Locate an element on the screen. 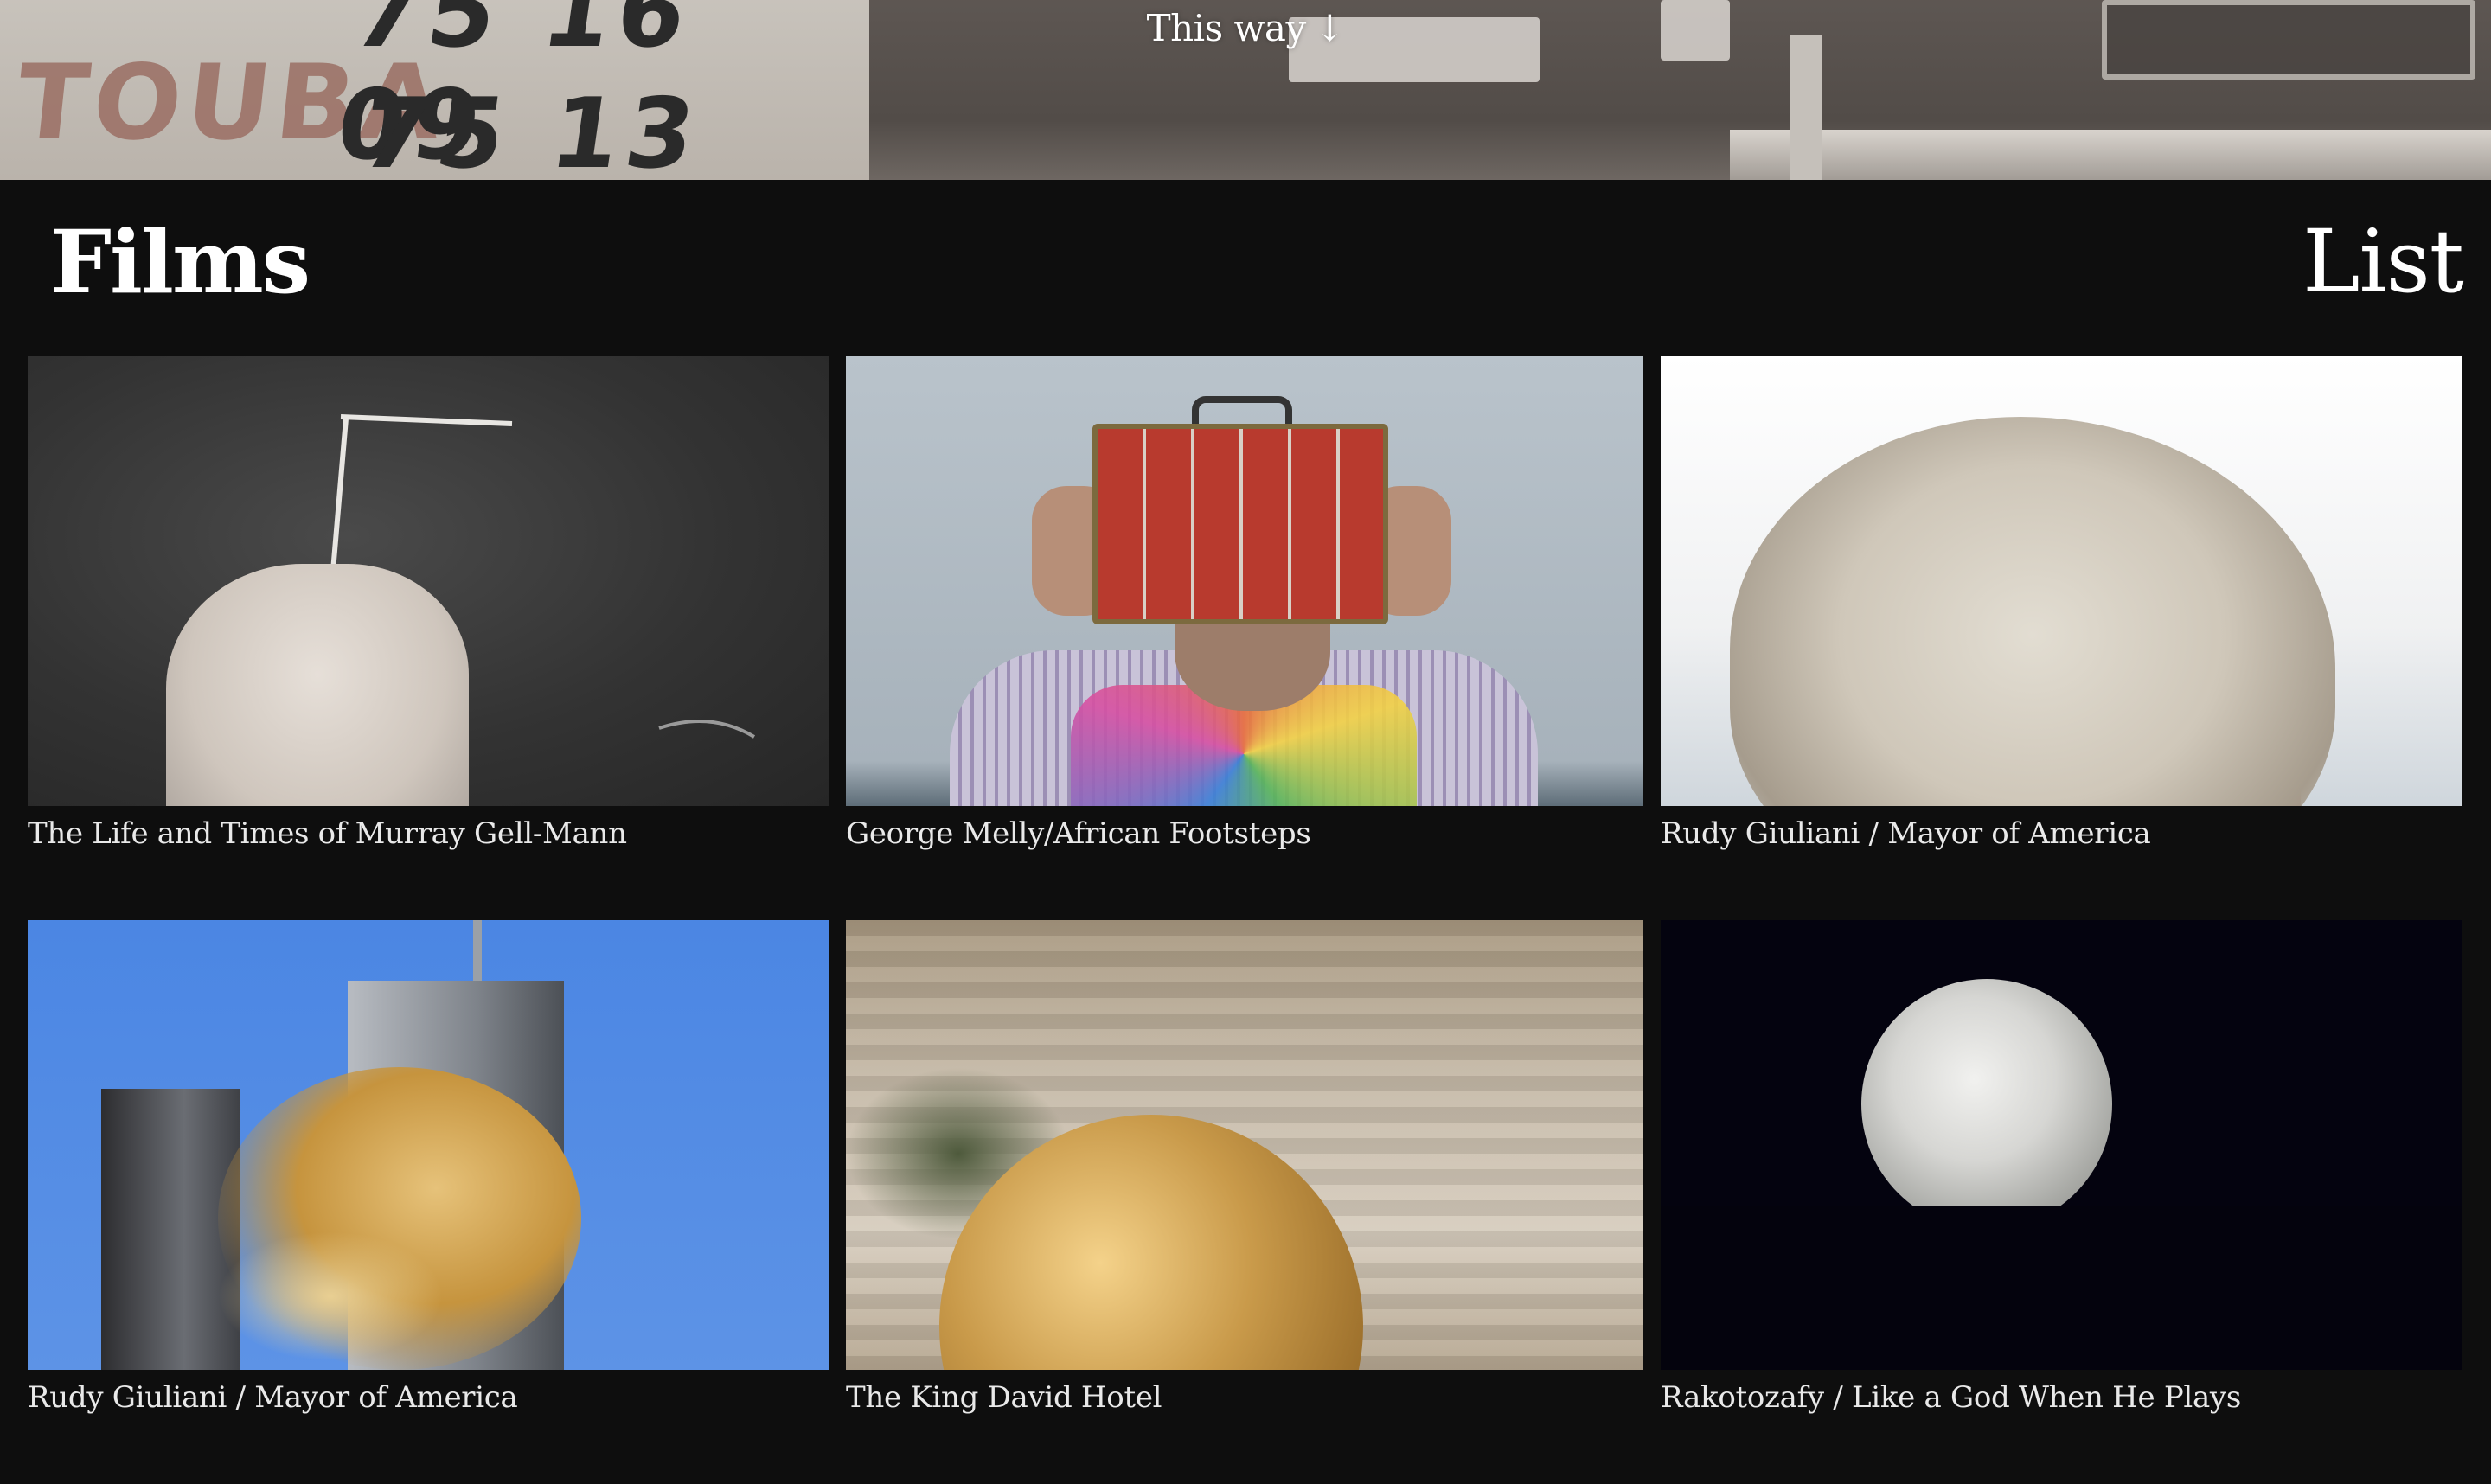 The width and height of the screenshot is (2491, 1484). horizon-image is located at coordinates (2062, 1288).